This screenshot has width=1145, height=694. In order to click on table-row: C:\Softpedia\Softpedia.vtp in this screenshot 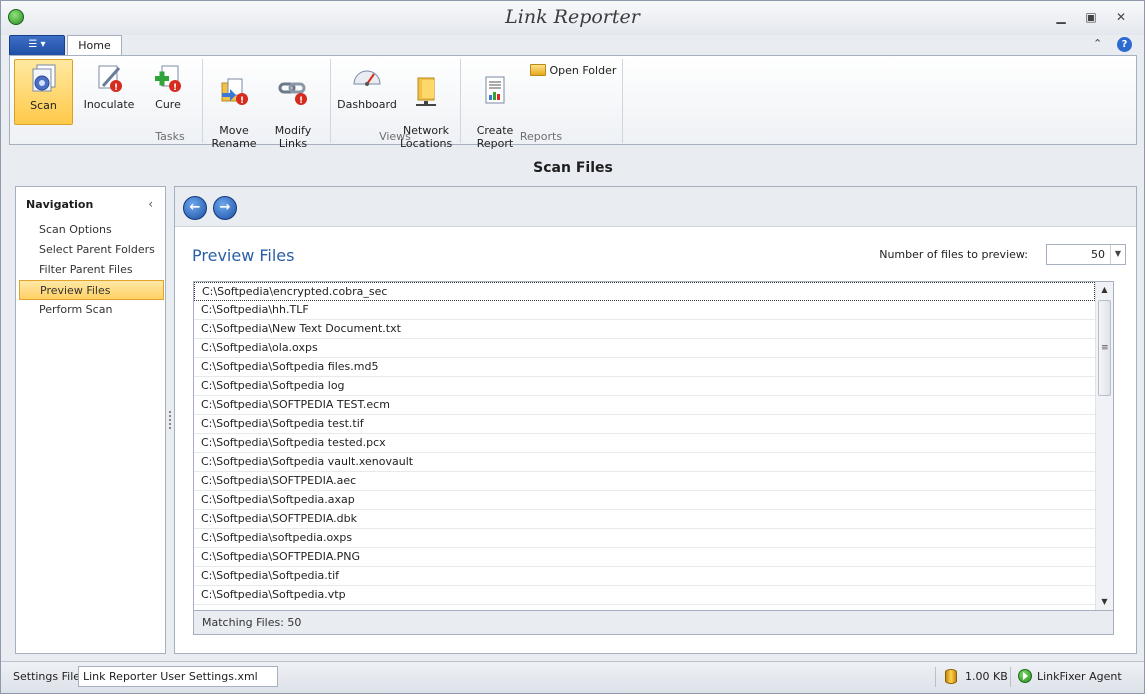, I will do `click(644, 595)`.